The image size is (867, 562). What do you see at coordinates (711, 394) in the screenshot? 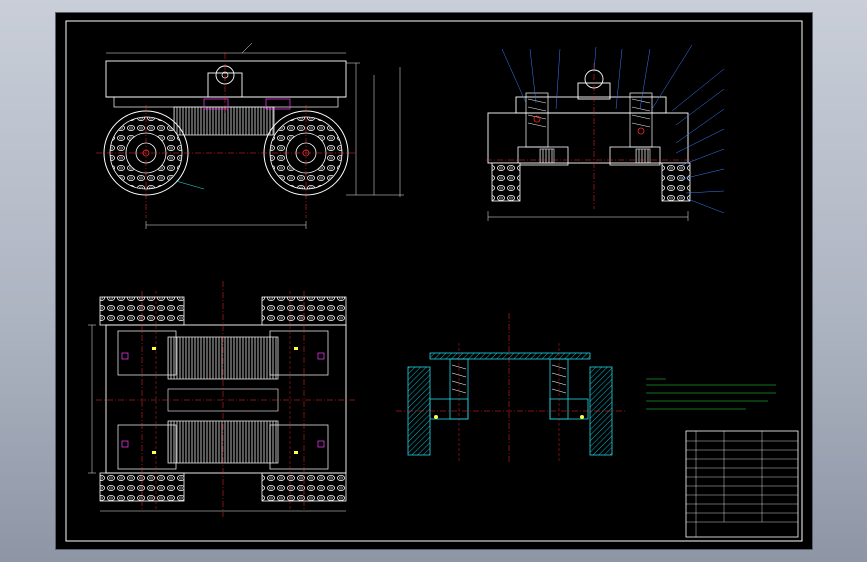
I see `technical-notes` at bounding box center [711, 394].